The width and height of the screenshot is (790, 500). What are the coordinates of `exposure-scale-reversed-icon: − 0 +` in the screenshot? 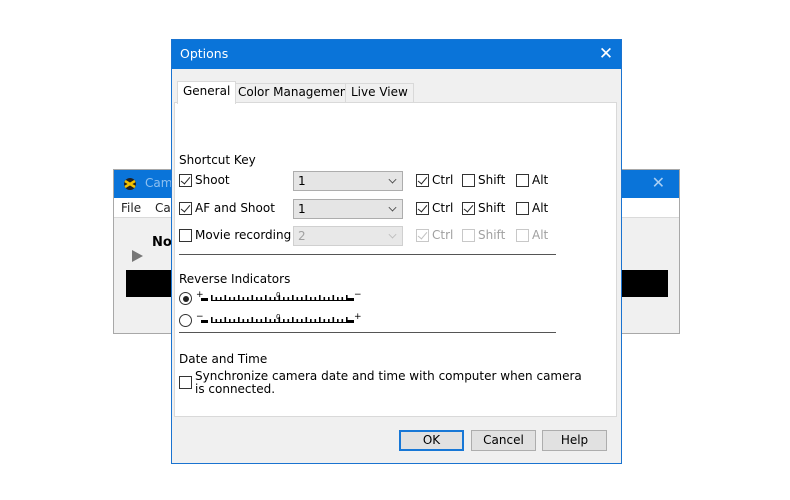 It's located at (279, 317).